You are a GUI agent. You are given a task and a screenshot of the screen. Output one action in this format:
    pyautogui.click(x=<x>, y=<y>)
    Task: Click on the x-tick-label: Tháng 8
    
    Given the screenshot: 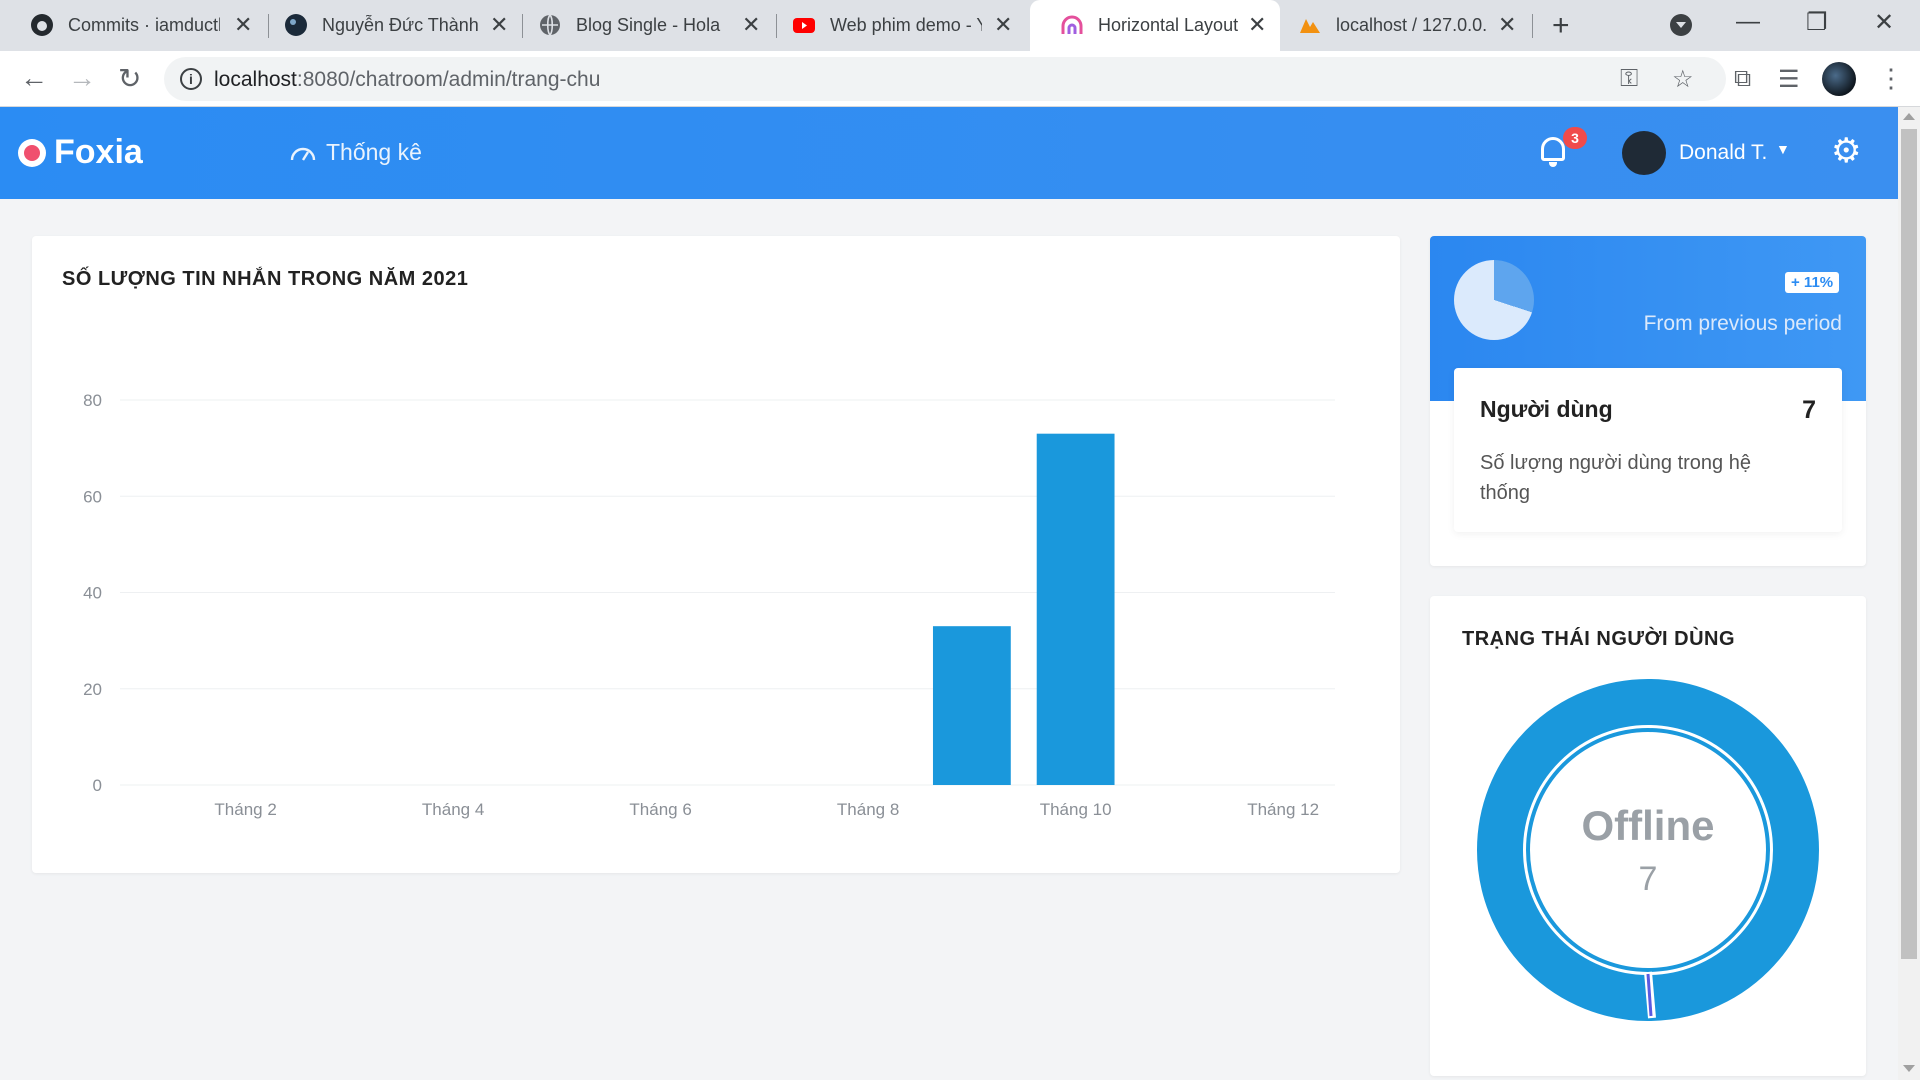 What is the action you would take?
    pyautogui.click(x=868, y=809)
    